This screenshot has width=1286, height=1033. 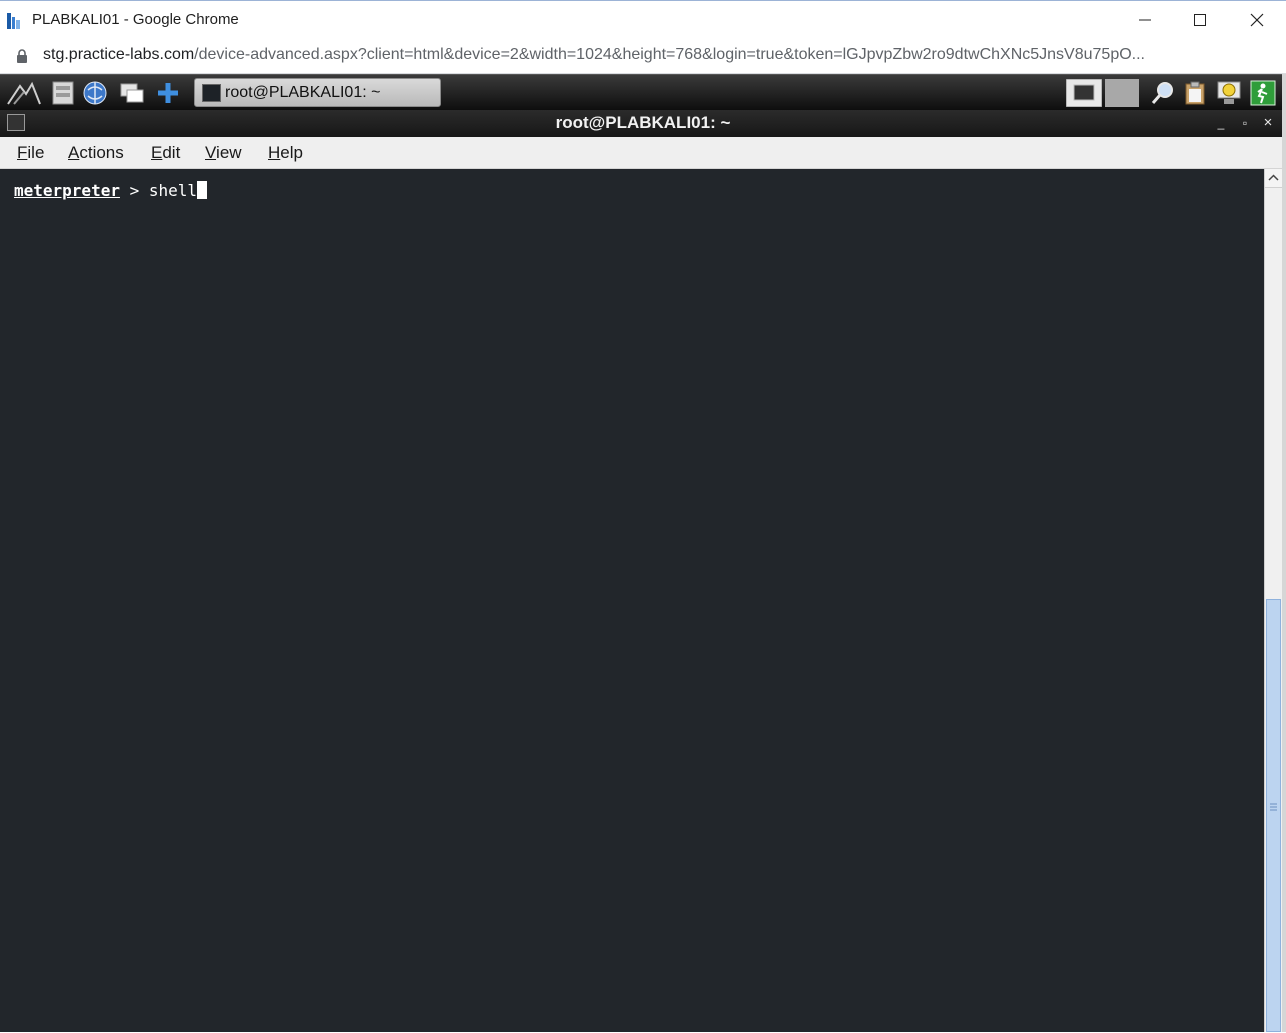 I want to click on maximize-window-button, so click(x=1200, y=20).